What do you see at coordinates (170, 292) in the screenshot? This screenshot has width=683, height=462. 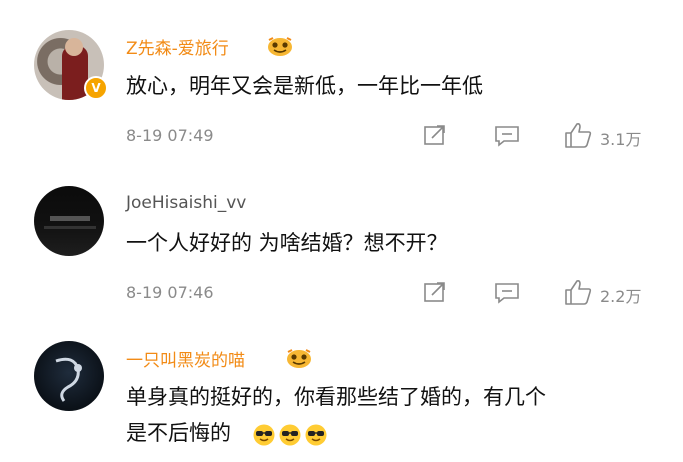 I see `timestamp: 8-19 07:46` at bounding box center [170, 292].